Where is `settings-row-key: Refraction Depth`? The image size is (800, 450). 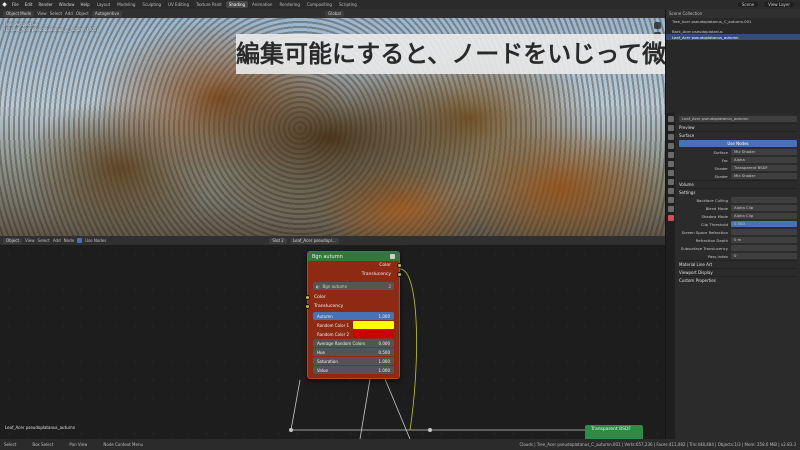
settings-row-key: Refraction Depth is located at coordinates (711, 240).